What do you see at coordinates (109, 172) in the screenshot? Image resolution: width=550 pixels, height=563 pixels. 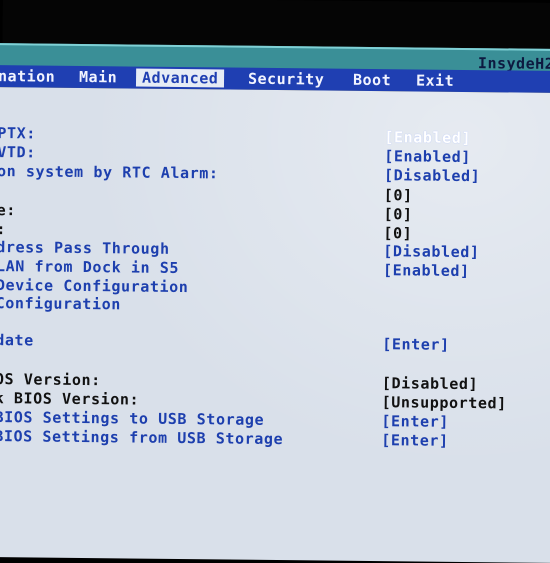 I see `setting-label: on system by RTC Alarm:` at bounding box center [109, 172].